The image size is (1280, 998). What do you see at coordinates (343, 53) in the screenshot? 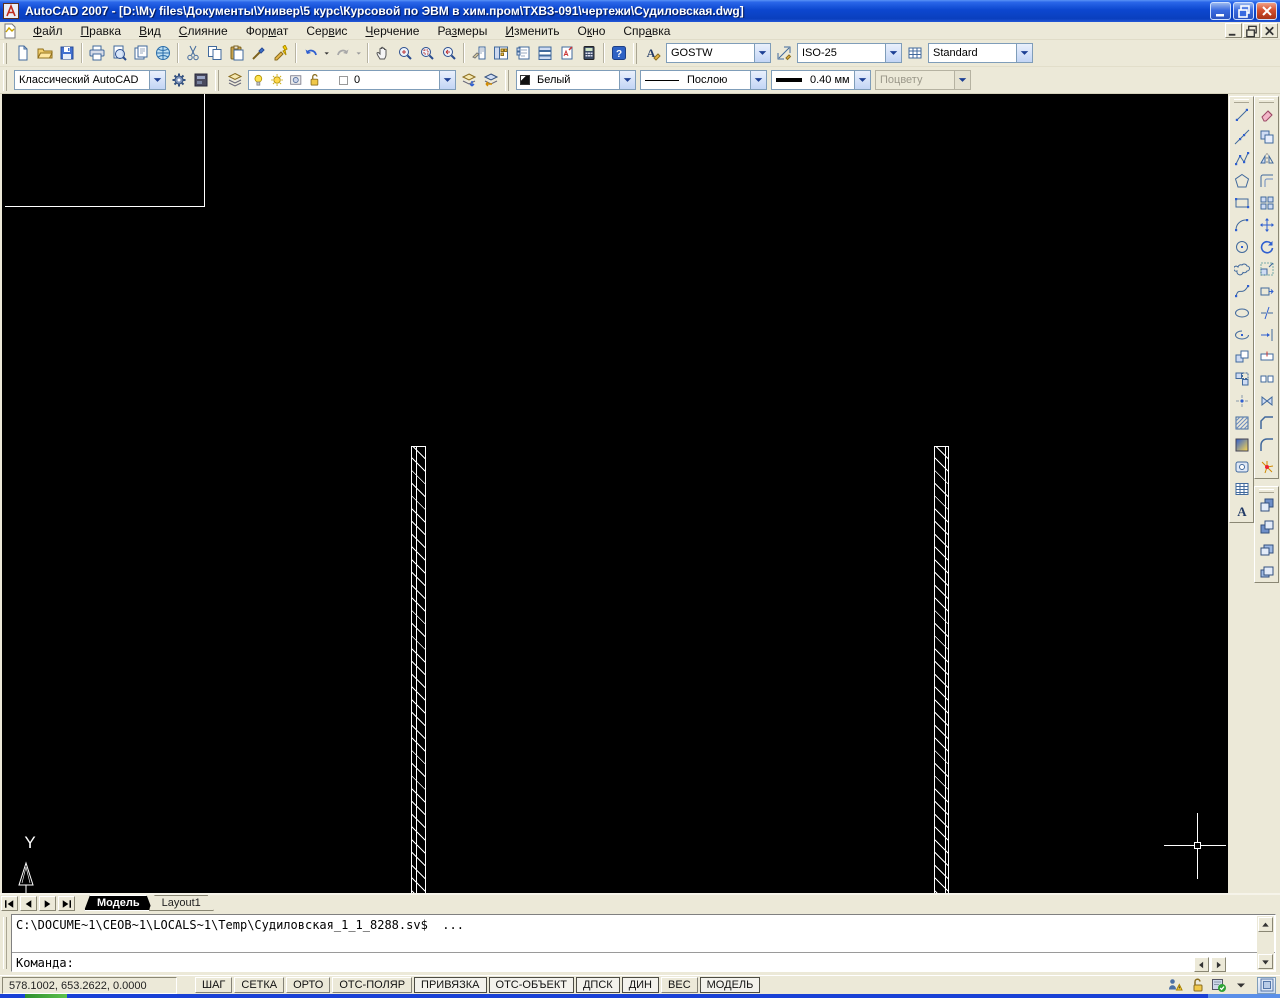
I see `redo-icon` at bounding box center [343, 53].